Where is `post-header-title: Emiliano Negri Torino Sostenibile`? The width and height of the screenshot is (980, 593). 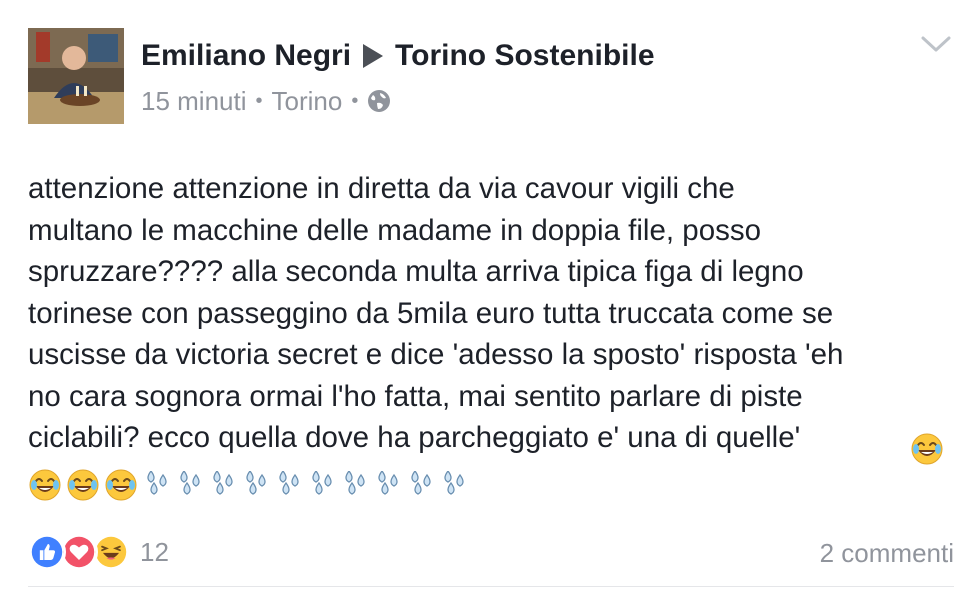 post-header-title: Emiliano Negri Torino Sostenibile is located at coordinates (398, 56).